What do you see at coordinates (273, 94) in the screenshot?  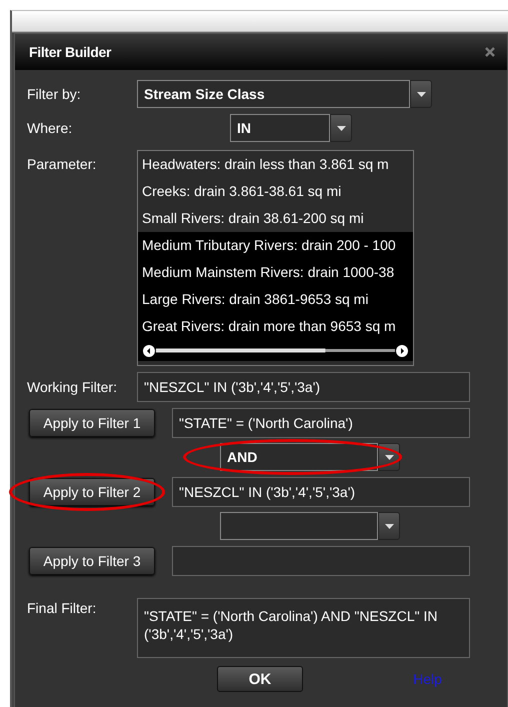 I see `filter-by-select: Stream Size Class` at bounding box center [273, 94].